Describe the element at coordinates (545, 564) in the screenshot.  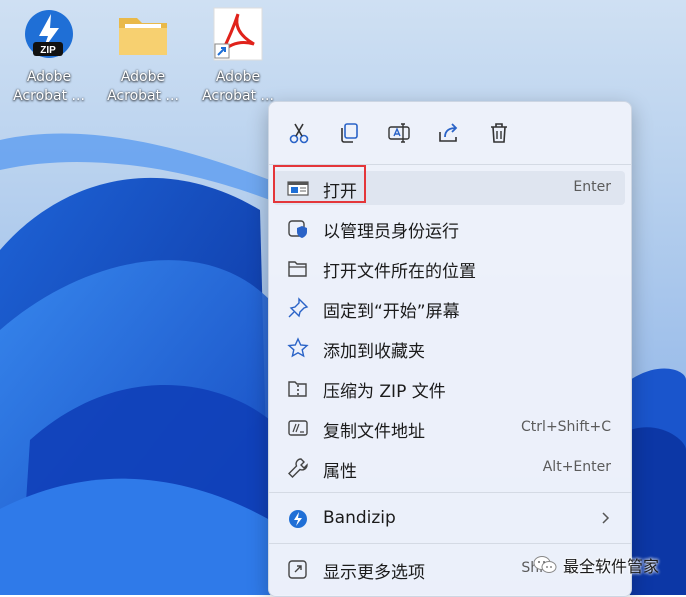
I see `wechat-icon` at that location.